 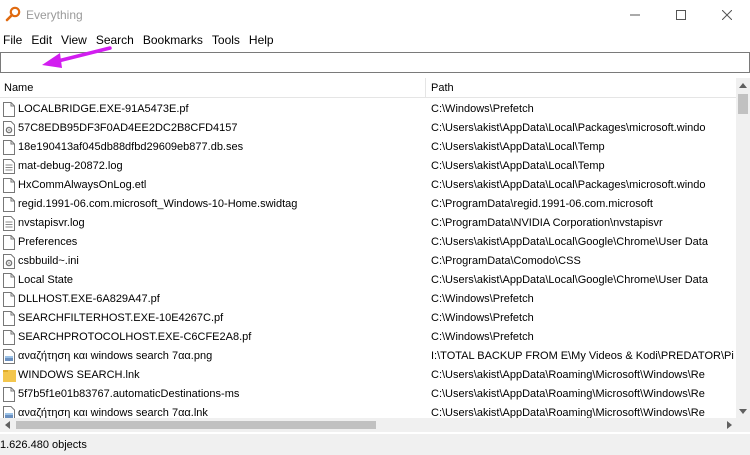 What do you see at coordinates (196, 425) in the screenshot?
I see `horizontal-scroll-thumb` at bounding box center [196, 425].